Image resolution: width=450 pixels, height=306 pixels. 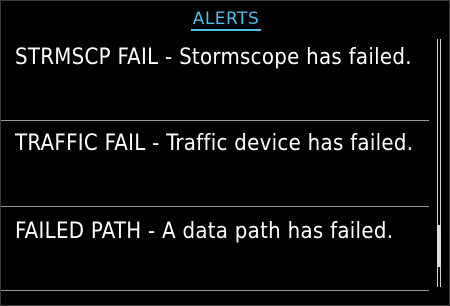 What do you see at coordinates (439, 246) in the screenshot?
I see `scrollbar-thumb` at bounding box center [439, 246].